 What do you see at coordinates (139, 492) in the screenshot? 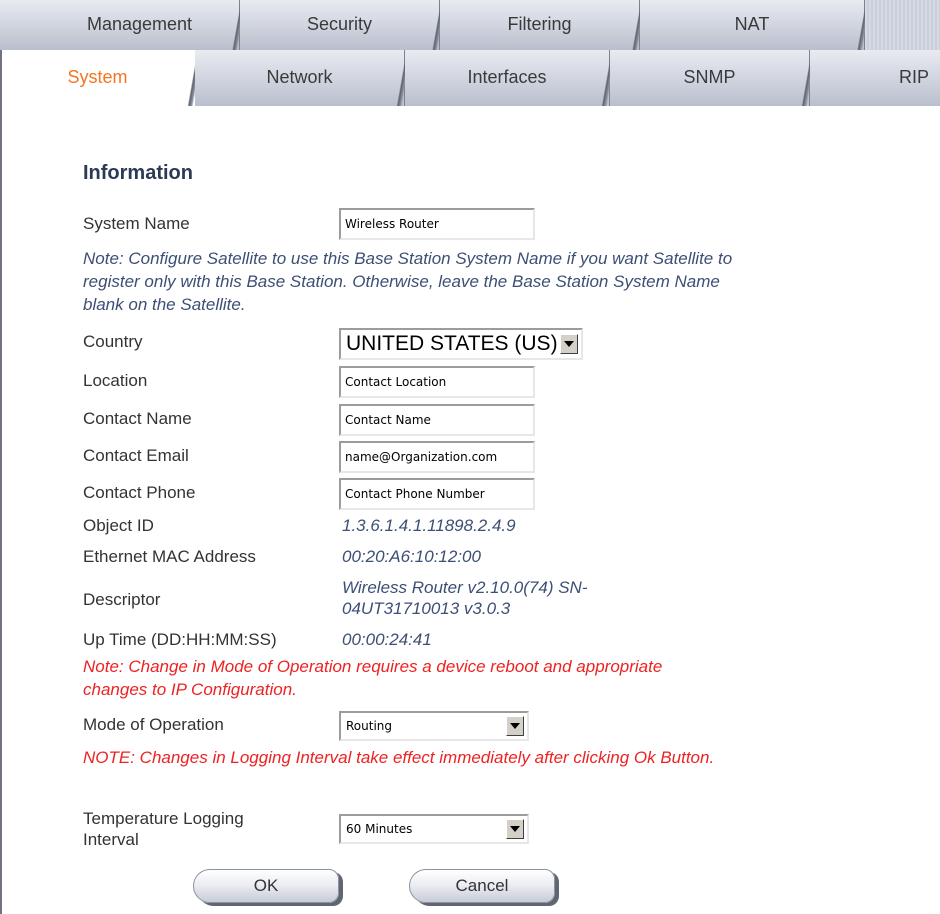
I see `contact-phone-label: Contact Phone` at bounding box center [139, 492].